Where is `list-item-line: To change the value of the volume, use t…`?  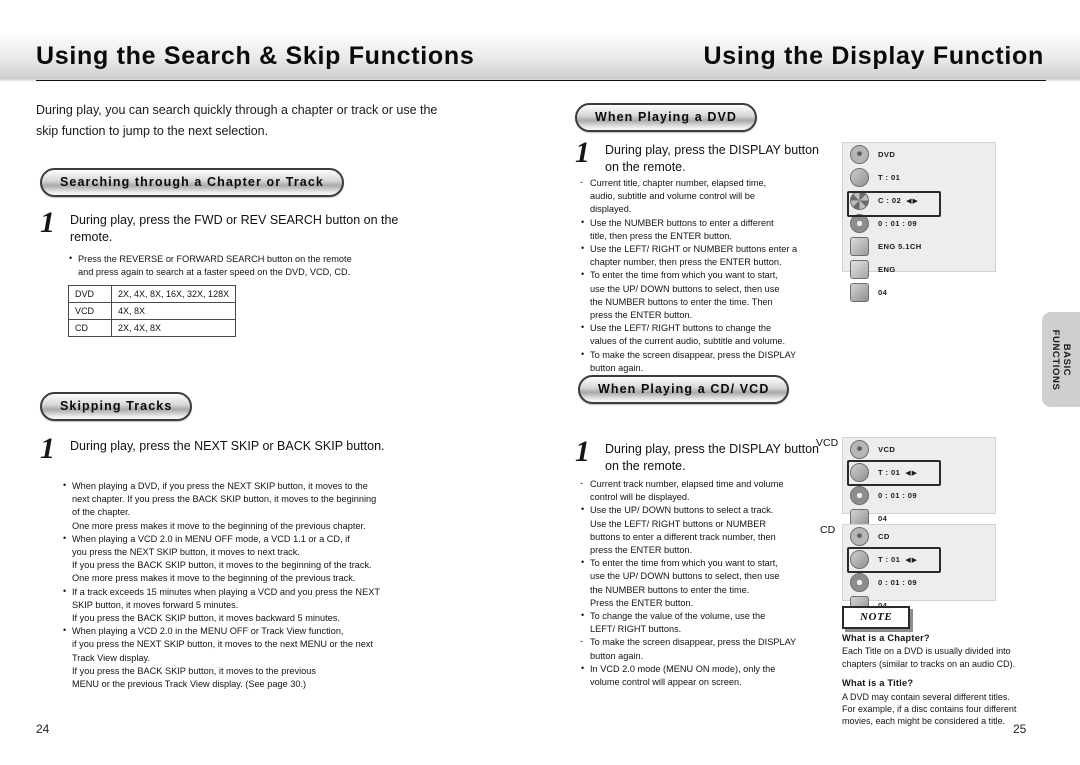
list-item-line: To change the value of the volume, use t… is located at coordinates (678, 616).